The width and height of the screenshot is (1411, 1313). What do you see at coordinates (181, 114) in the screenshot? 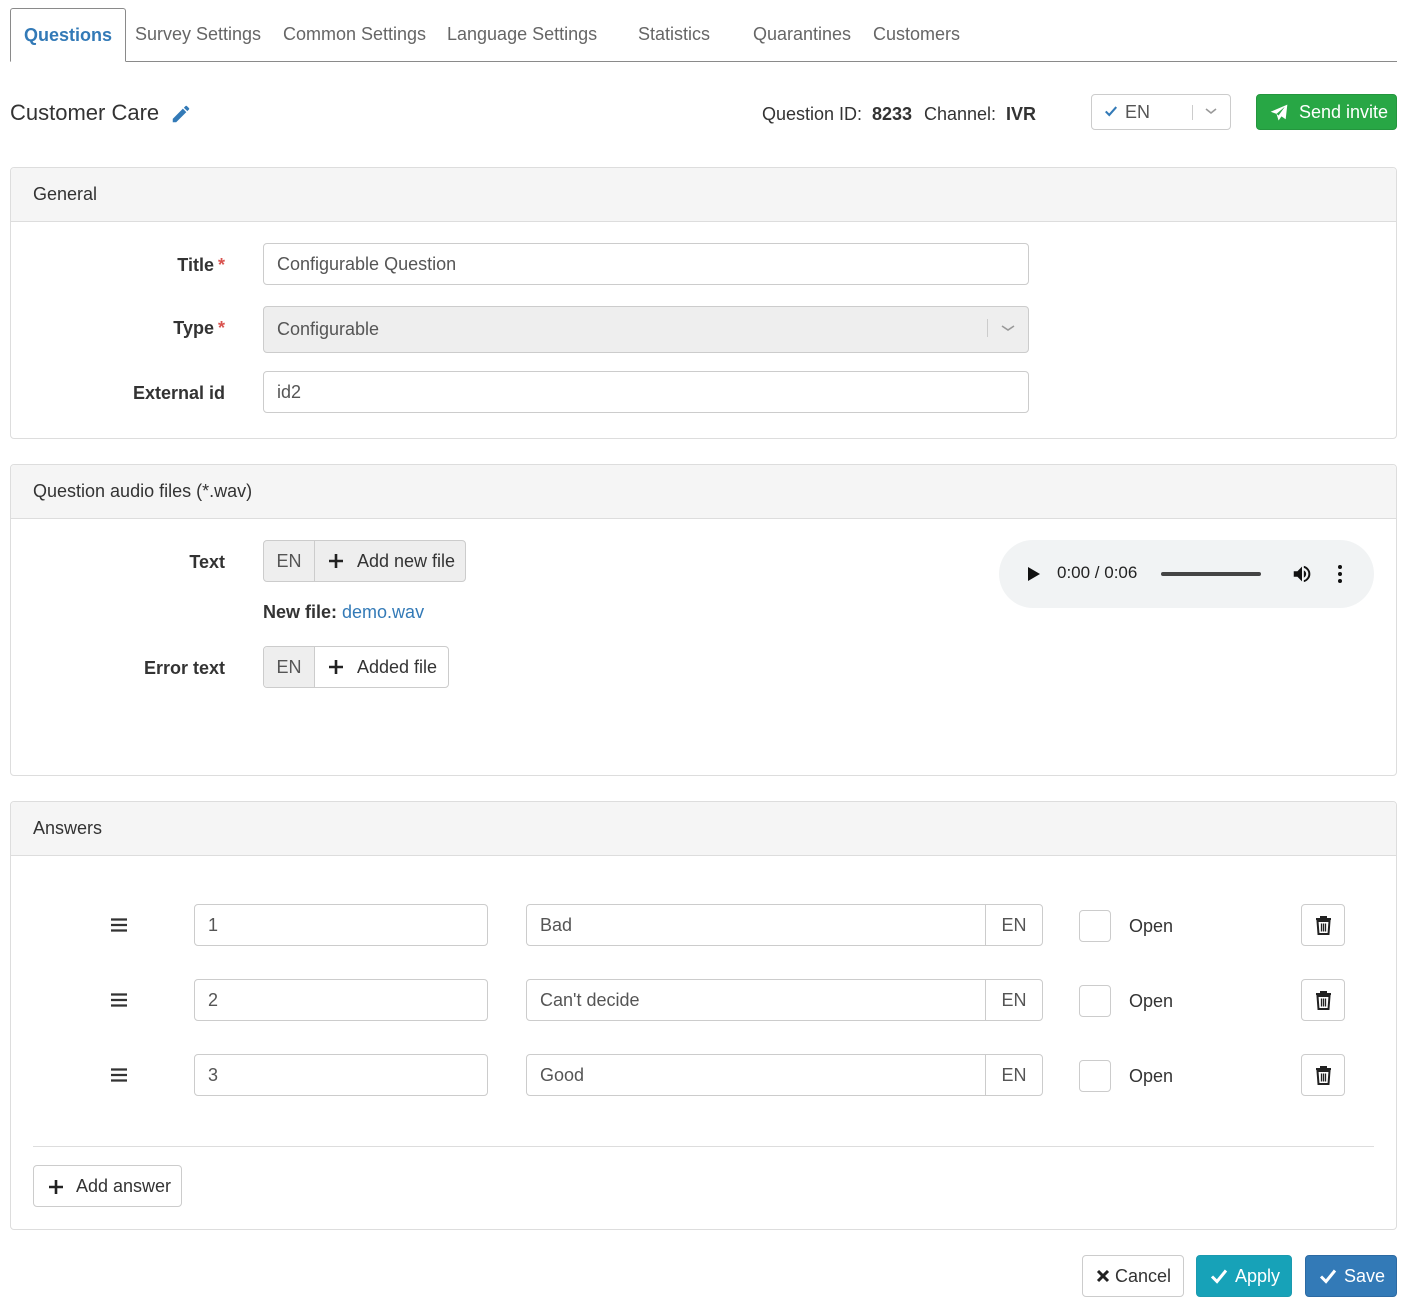
I see `pencil-icon` at bounding box center [181, 114].